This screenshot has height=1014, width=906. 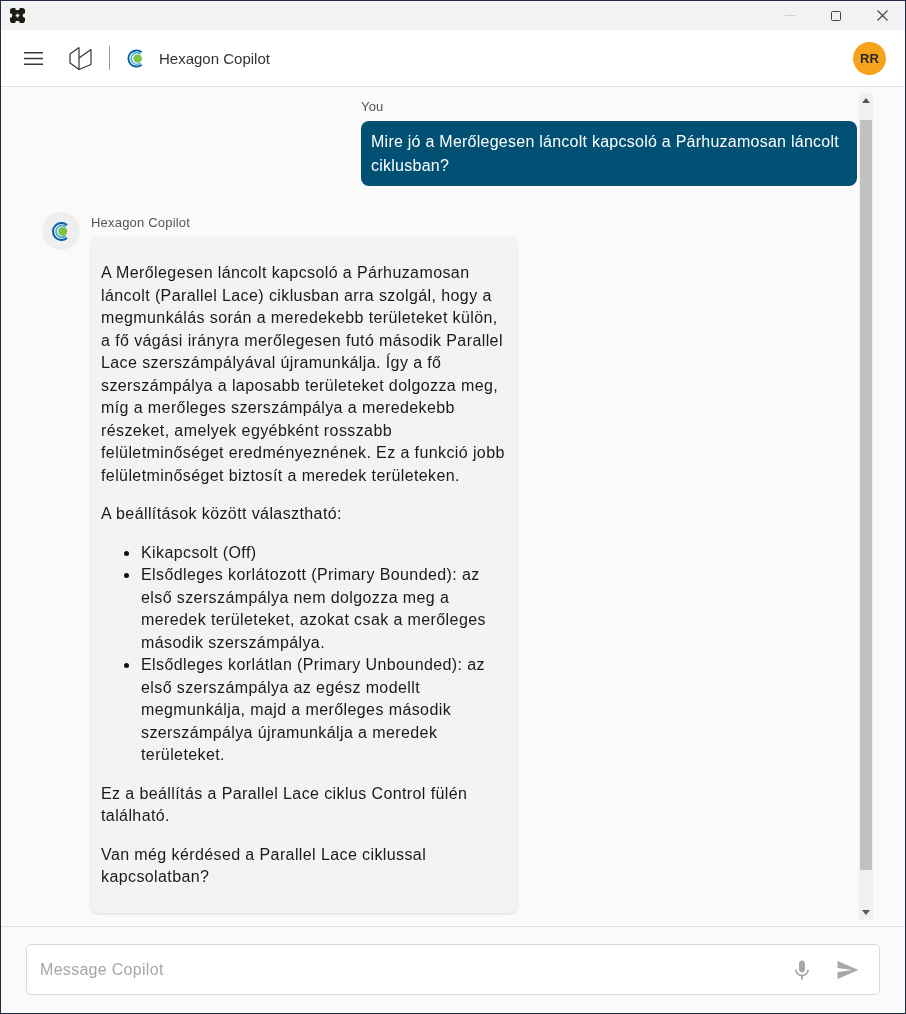 What do you see at coordinates (866, 100) in the screenshot?
I see `scroll-up-icon` at bounding box center [866, 100].